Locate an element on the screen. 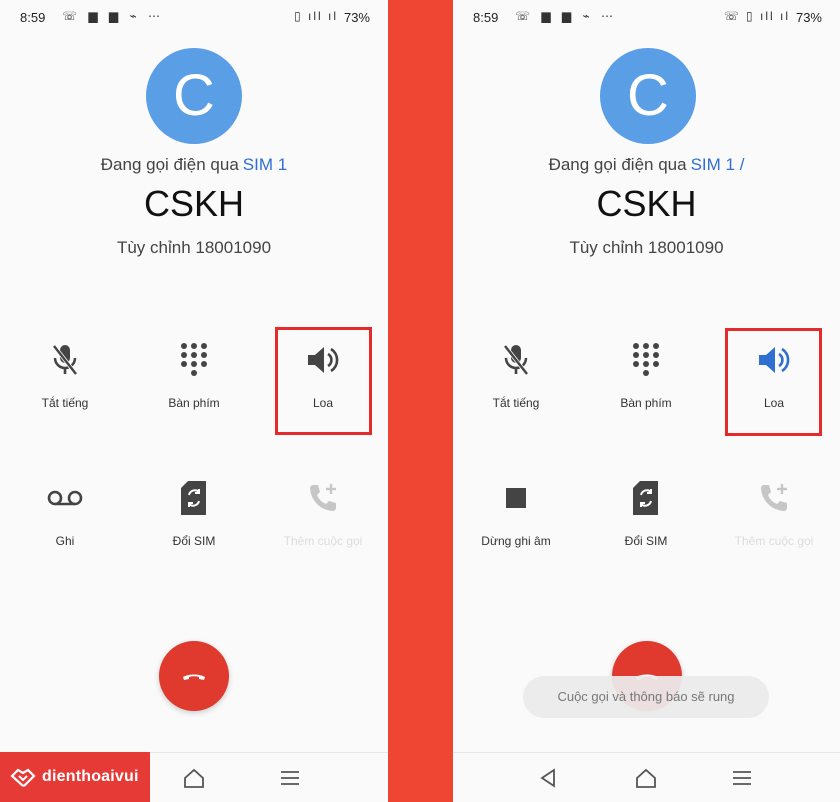 This screenshot has height=802, width=840. record-label: Ghi is located at coordinates (65, 541).